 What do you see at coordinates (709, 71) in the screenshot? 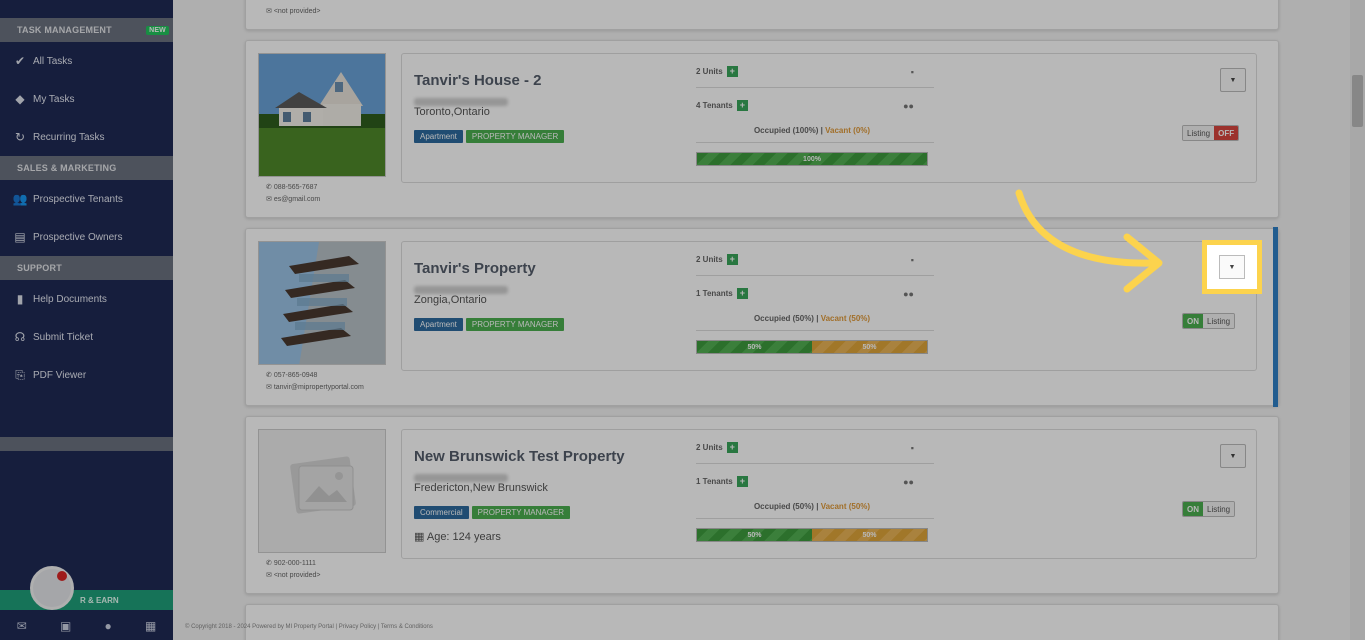
I see `units-count: 2 Units` at bounding box center [709, 71].